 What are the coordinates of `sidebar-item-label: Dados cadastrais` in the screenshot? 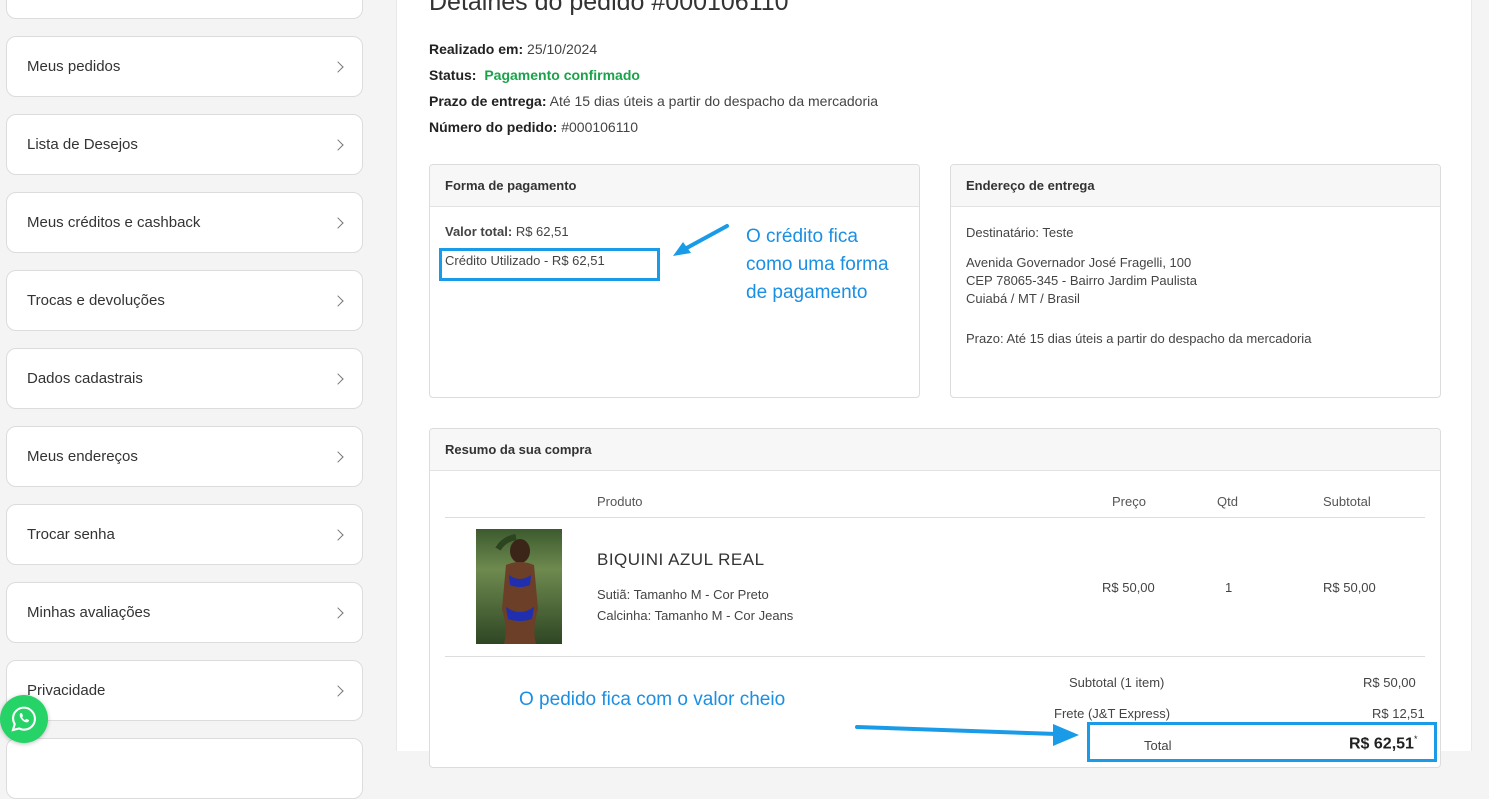 It's located at (85, 378).